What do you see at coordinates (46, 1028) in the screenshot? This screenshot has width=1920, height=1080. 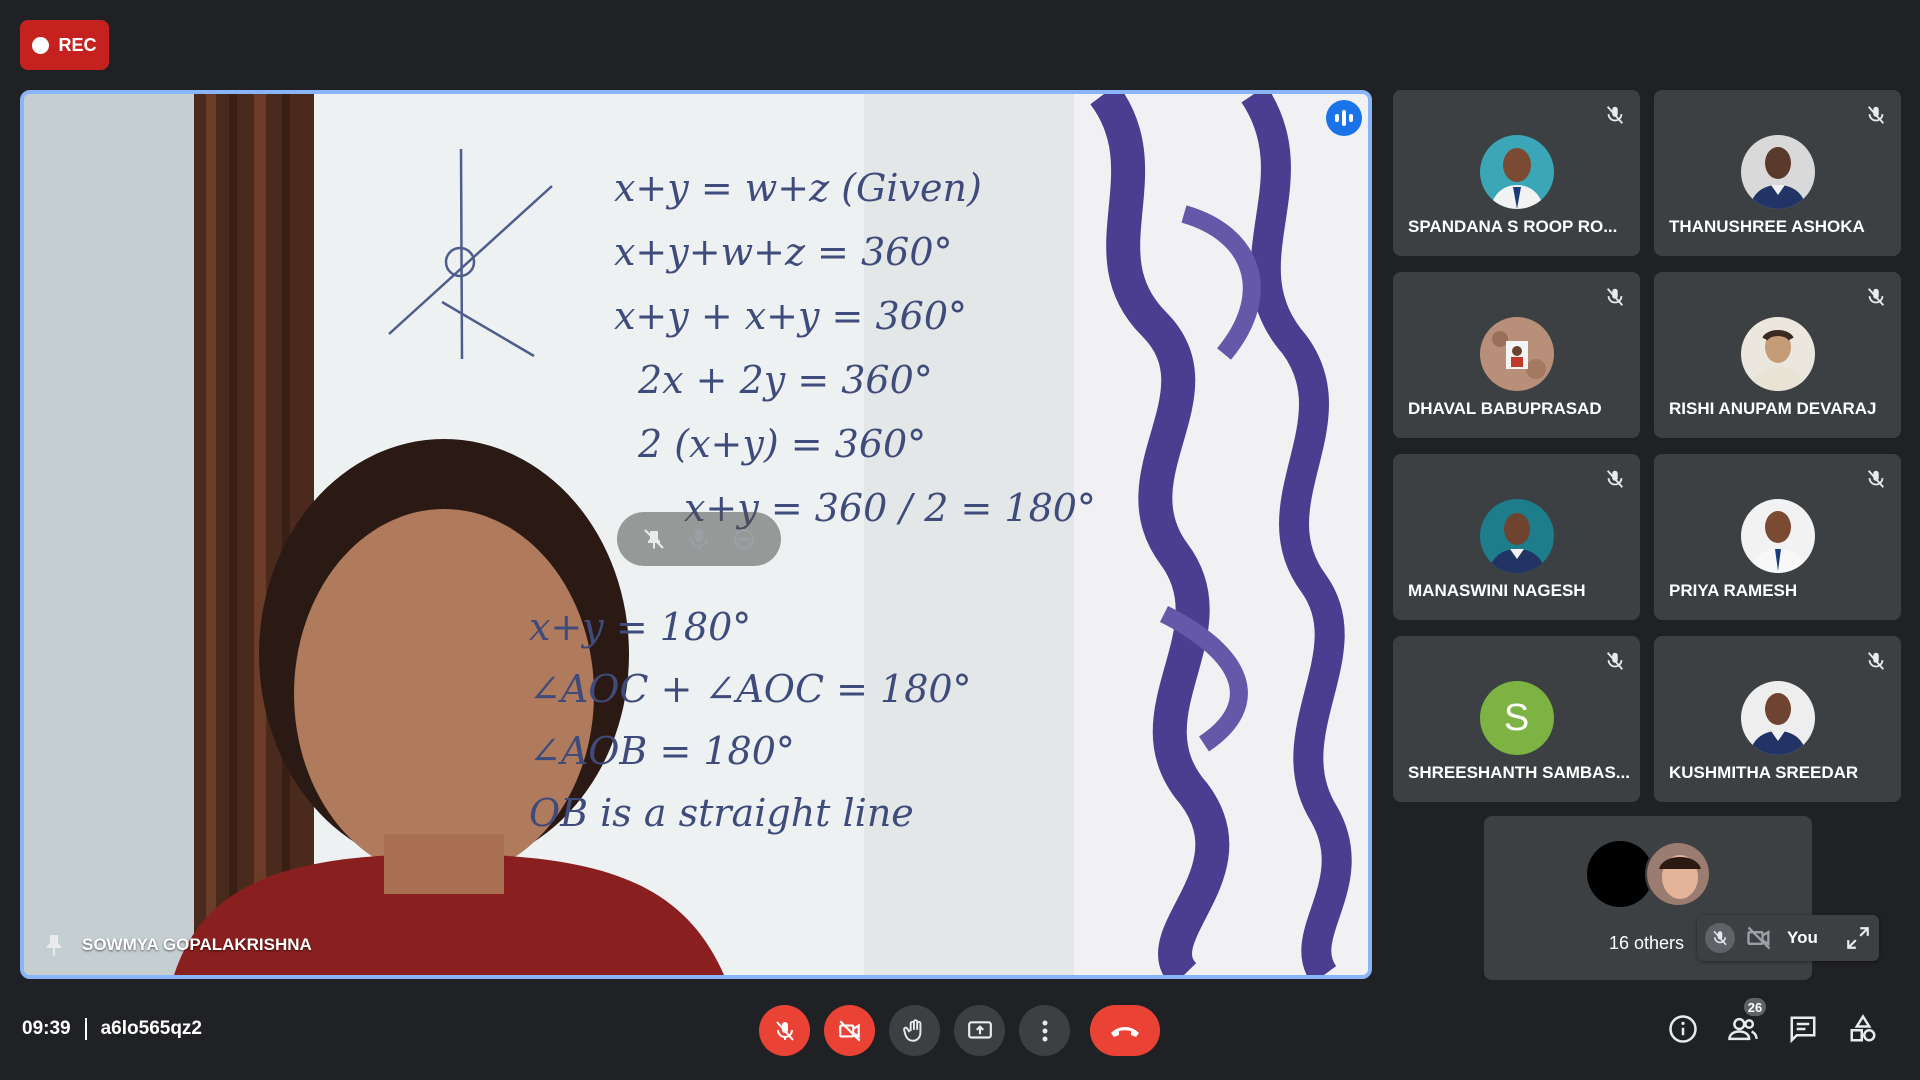 I see `meeting-time: 09:39` at bounding box center [46, 1028].